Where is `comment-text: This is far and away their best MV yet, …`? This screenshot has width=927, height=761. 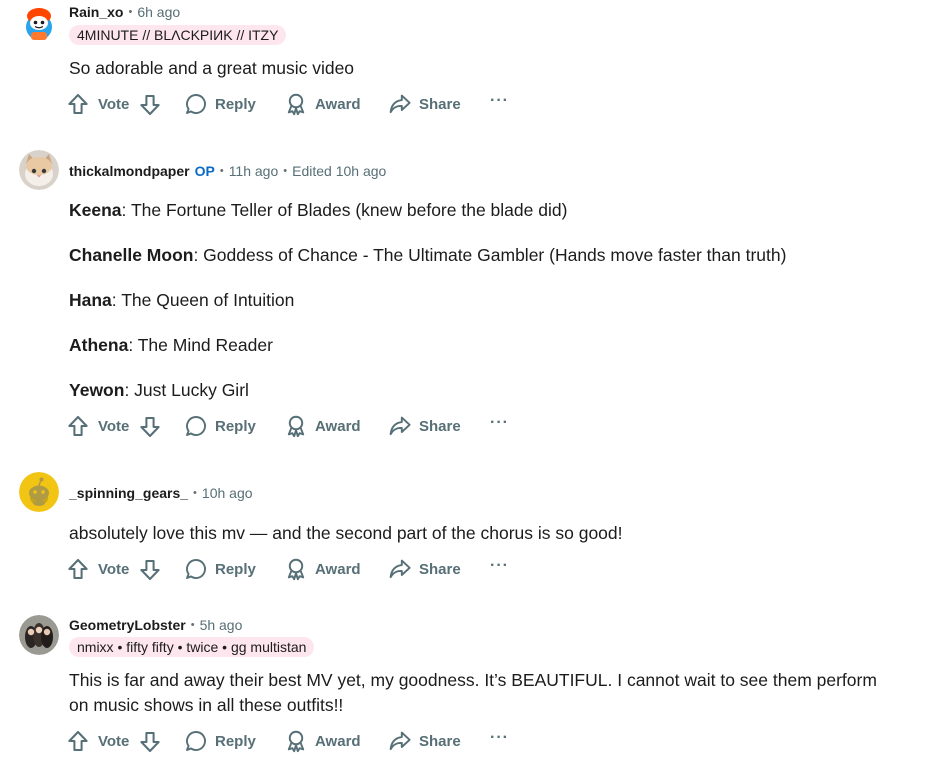
comment-text: This is far and away their best MV yet, … is located at coordinates (473, 692).